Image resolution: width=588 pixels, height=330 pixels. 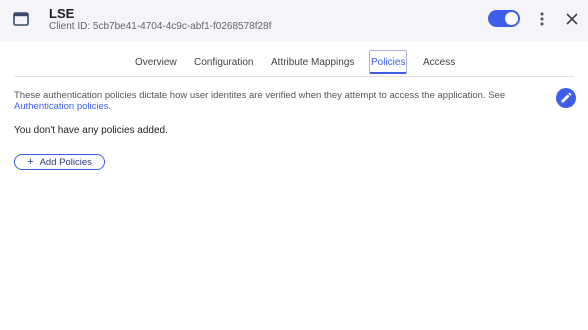 I want to click on add-policies-button: + Add Policies, so click(x=59, y=162).